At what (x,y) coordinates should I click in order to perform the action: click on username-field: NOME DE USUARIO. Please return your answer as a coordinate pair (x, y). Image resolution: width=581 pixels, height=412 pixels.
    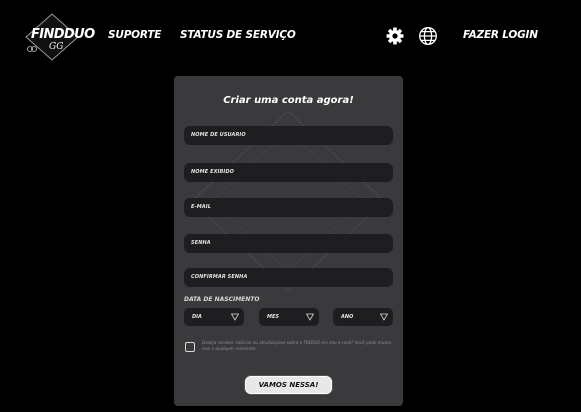
    Looking at the image, I should click on (288, 135).